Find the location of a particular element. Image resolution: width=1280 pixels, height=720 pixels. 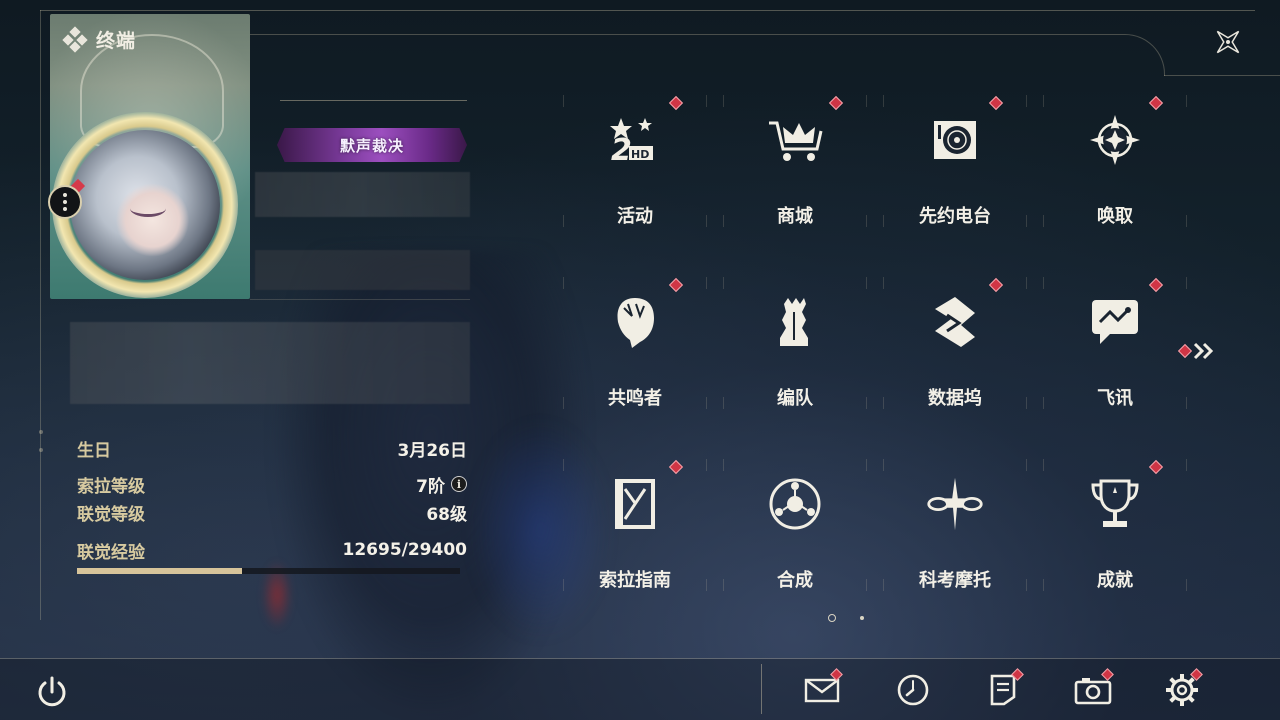

next-page-button is located at coordinates (1199, 351).